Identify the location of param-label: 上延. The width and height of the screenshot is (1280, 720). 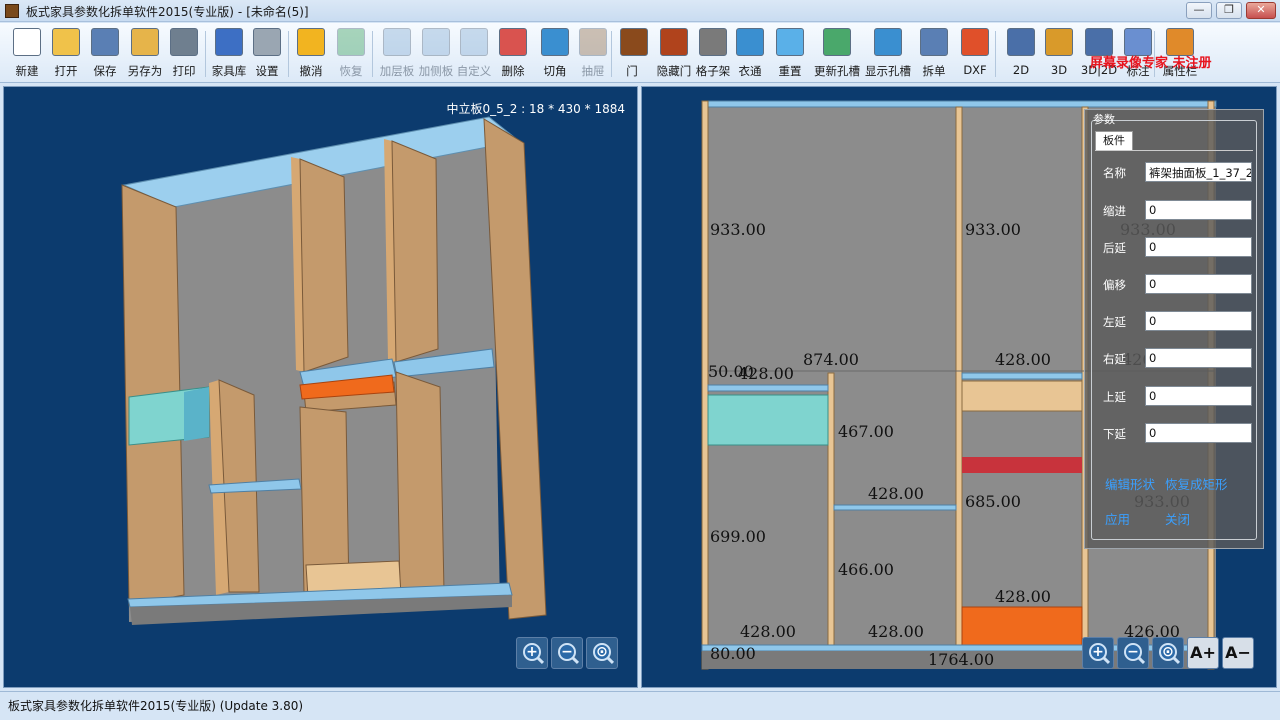
(1114, 397).